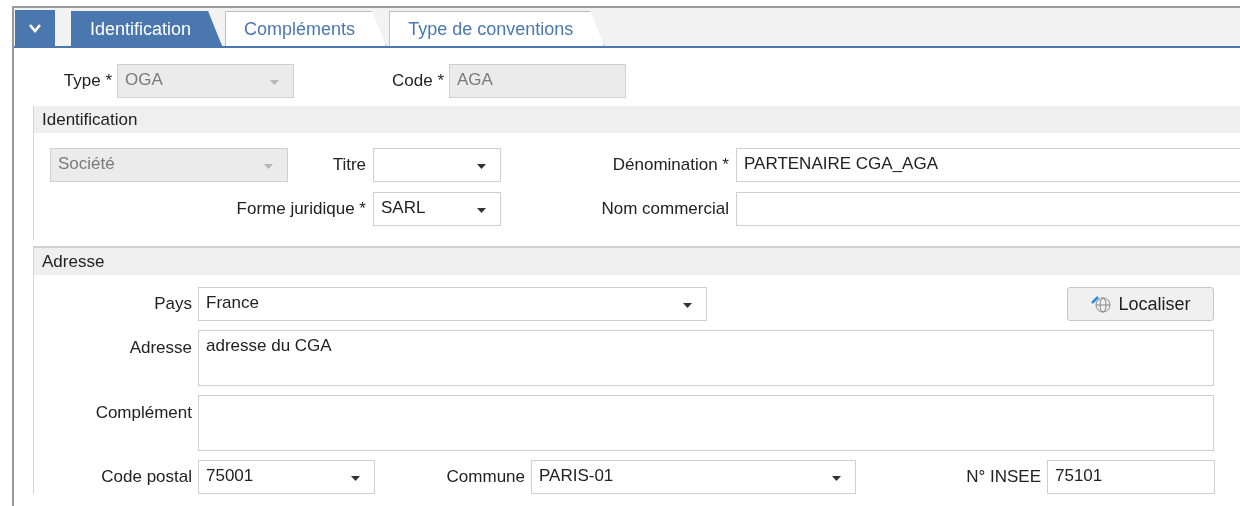 Image resolution: width=1240 pixels, height=506 pixels. I want to click on section-header: Adresse, so click(637, 261).